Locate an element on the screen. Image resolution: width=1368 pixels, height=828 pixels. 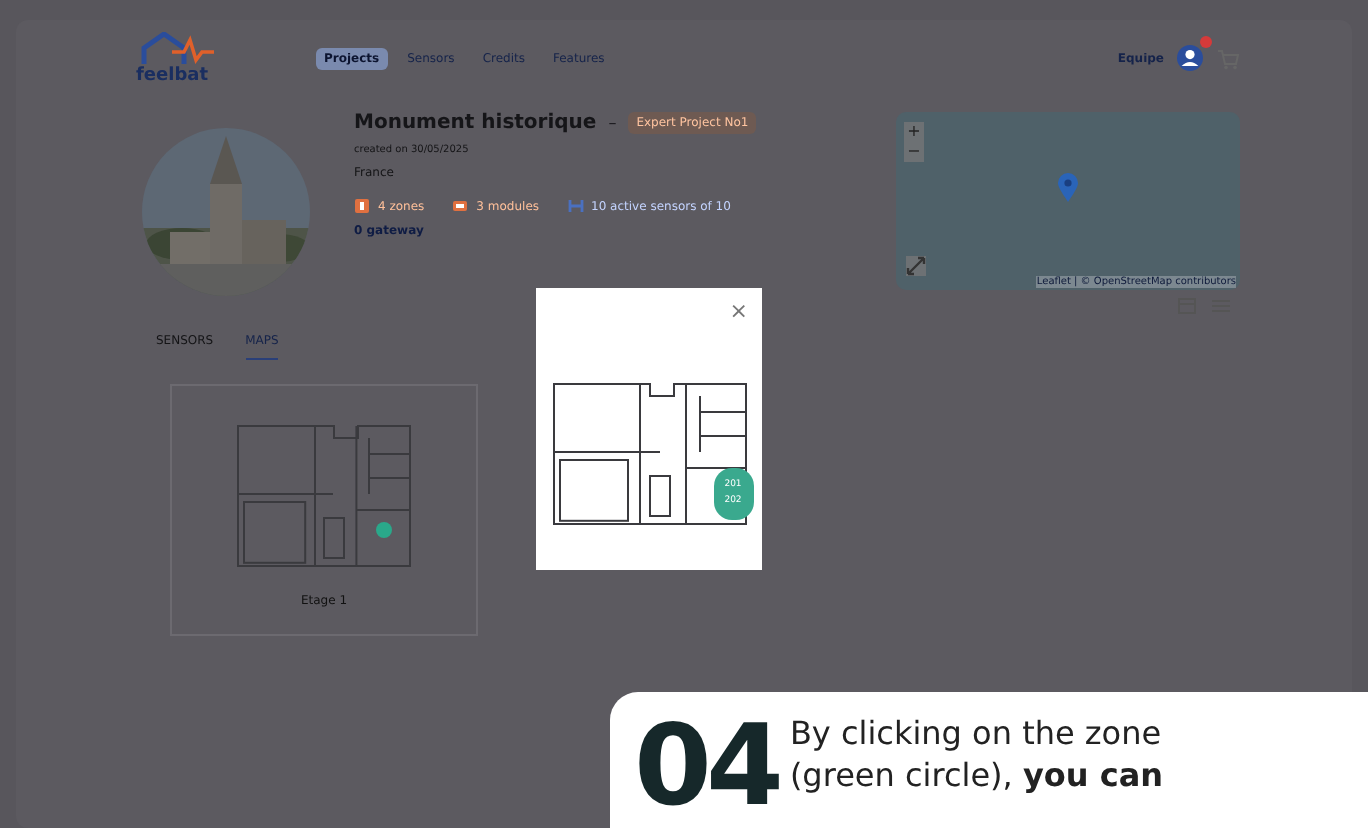
step-number: 04 is located at coordinates (706, 768).